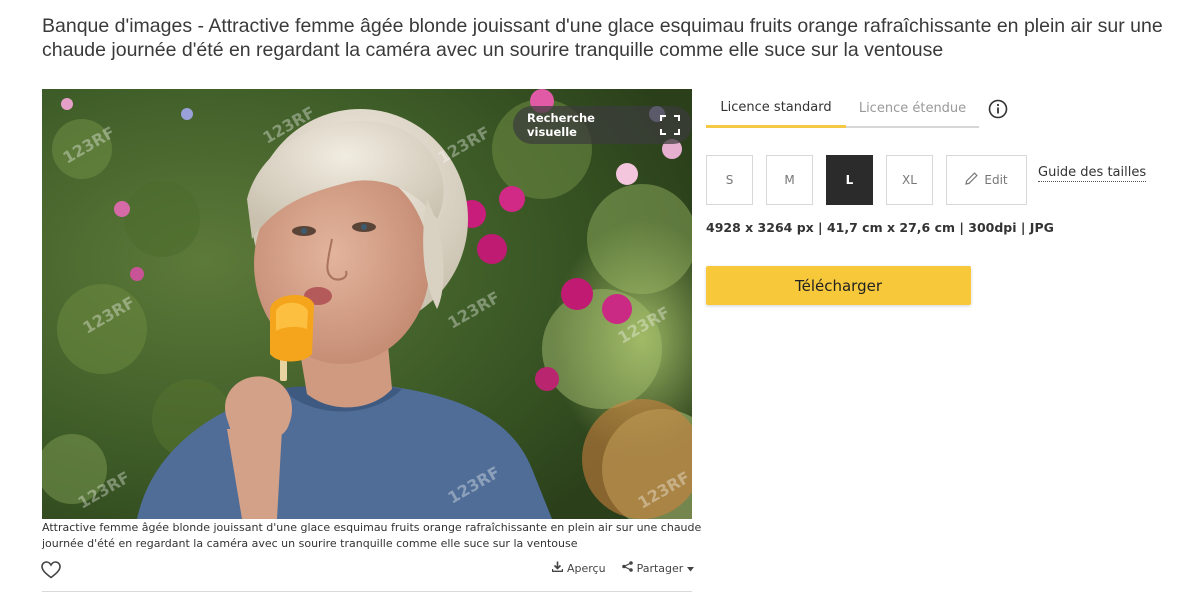 This screenshot has width=1200, height=593. What do you see at coordinates (561, 125) in the screenshot?
I see `visual-search-label: Recherche visuelle` at bounding box center [561, 125].